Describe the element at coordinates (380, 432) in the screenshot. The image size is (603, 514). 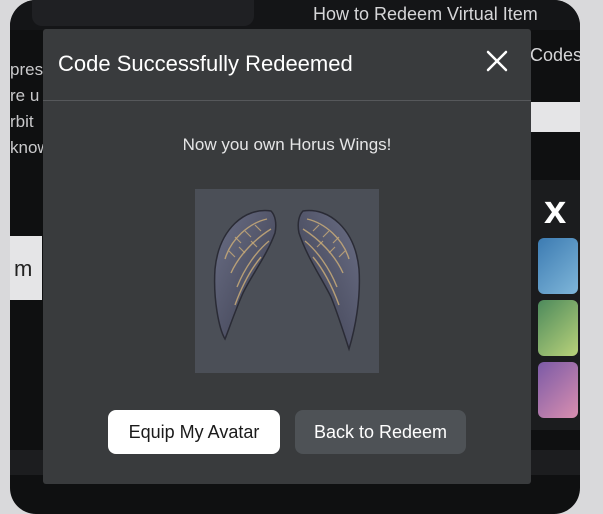
I see `back-to-redeem-button: Back to Redeem` at that location.